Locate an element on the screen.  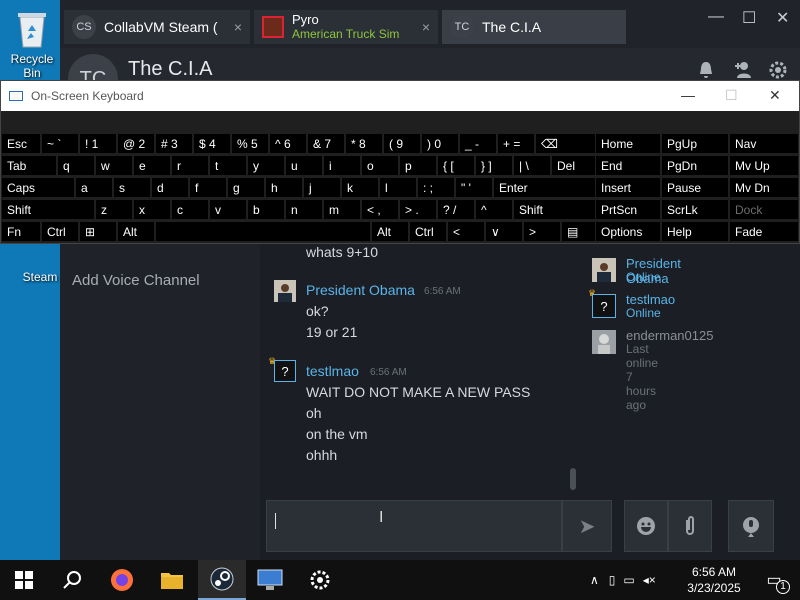
osk-nav-key: Options is located at coordinates (628, 231).